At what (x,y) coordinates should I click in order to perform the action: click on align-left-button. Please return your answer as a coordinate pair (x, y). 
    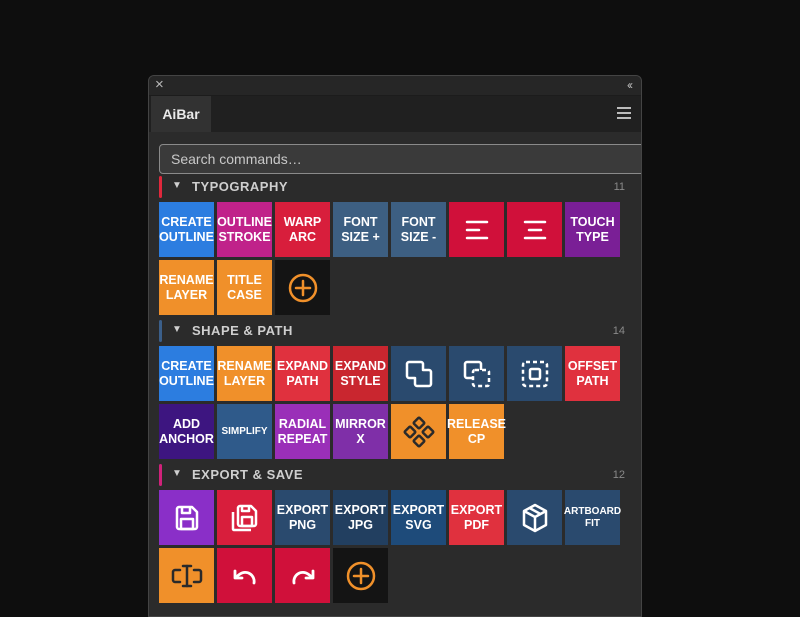
    Looking at the image, I should click on (476, 229).